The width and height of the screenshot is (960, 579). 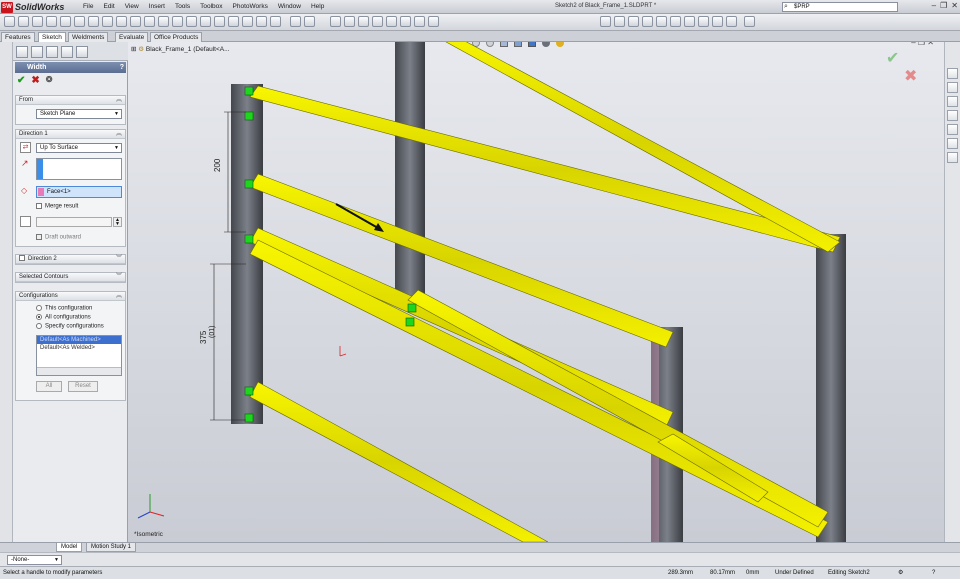 What do you see at coordinates (182, 7) in the screenshot?
I see `menu-tools: Tools` at bounding box center [182, 7].